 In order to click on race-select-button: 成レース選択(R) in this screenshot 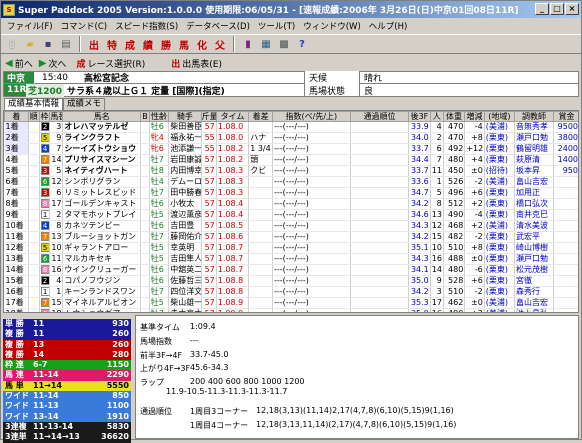, I will do `click(110, 63)`.